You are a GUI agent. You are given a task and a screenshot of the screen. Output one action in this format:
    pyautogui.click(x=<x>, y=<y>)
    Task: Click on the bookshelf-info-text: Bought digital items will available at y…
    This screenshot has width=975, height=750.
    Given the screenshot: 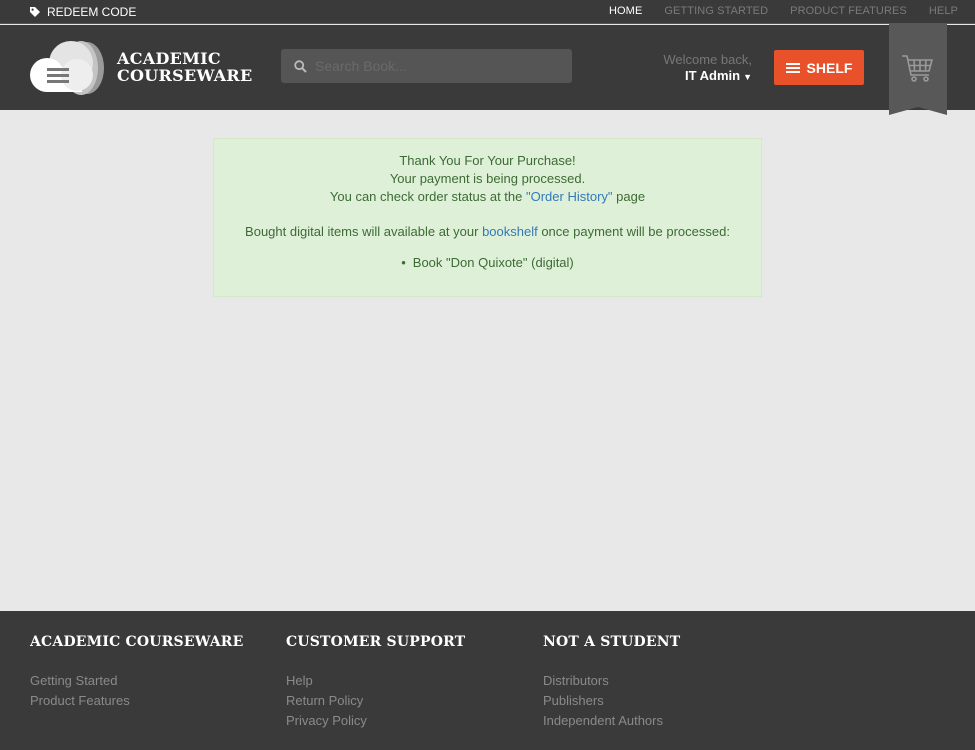 What is the action you would take?
    pyautogui.click(x=487, y=232)
    